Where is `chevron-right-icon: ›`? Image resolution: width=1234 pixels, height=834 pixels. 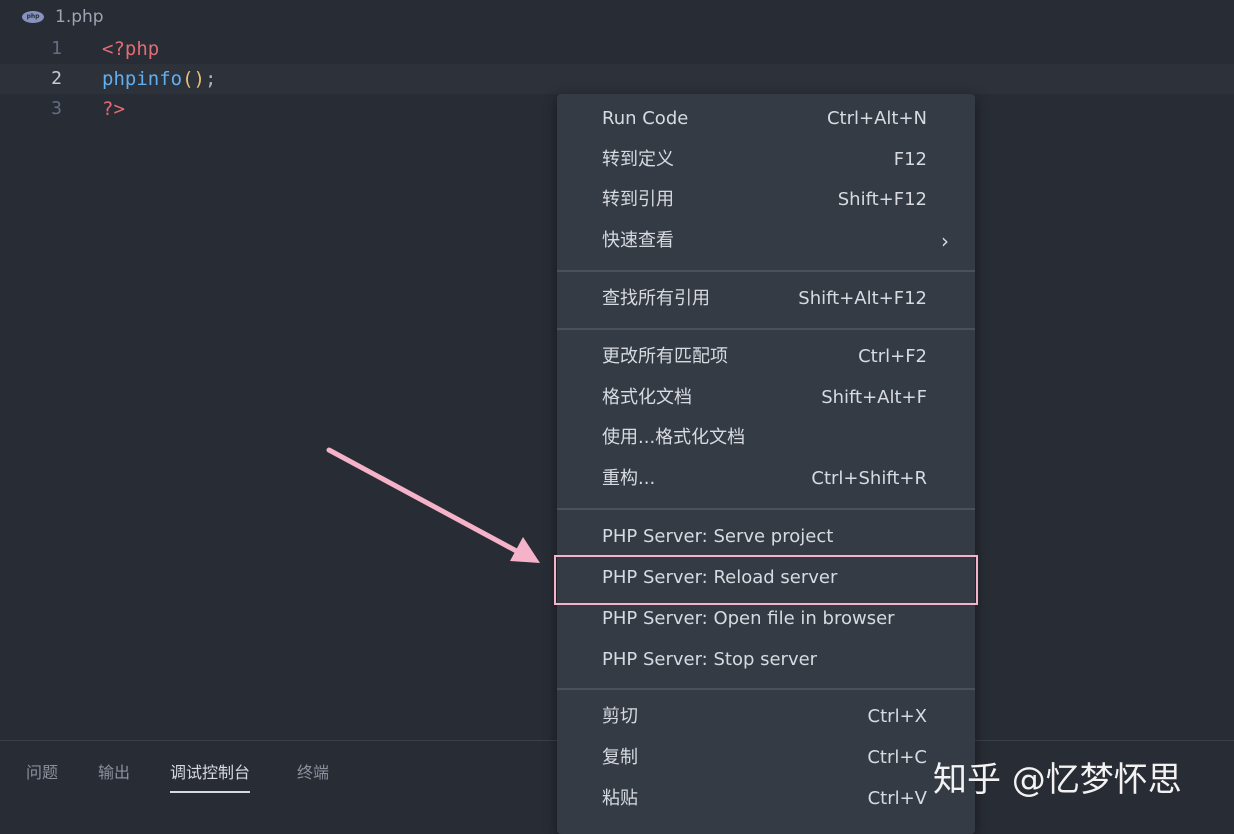
chevron-right-icon: › is located at coordinates (945, 241).